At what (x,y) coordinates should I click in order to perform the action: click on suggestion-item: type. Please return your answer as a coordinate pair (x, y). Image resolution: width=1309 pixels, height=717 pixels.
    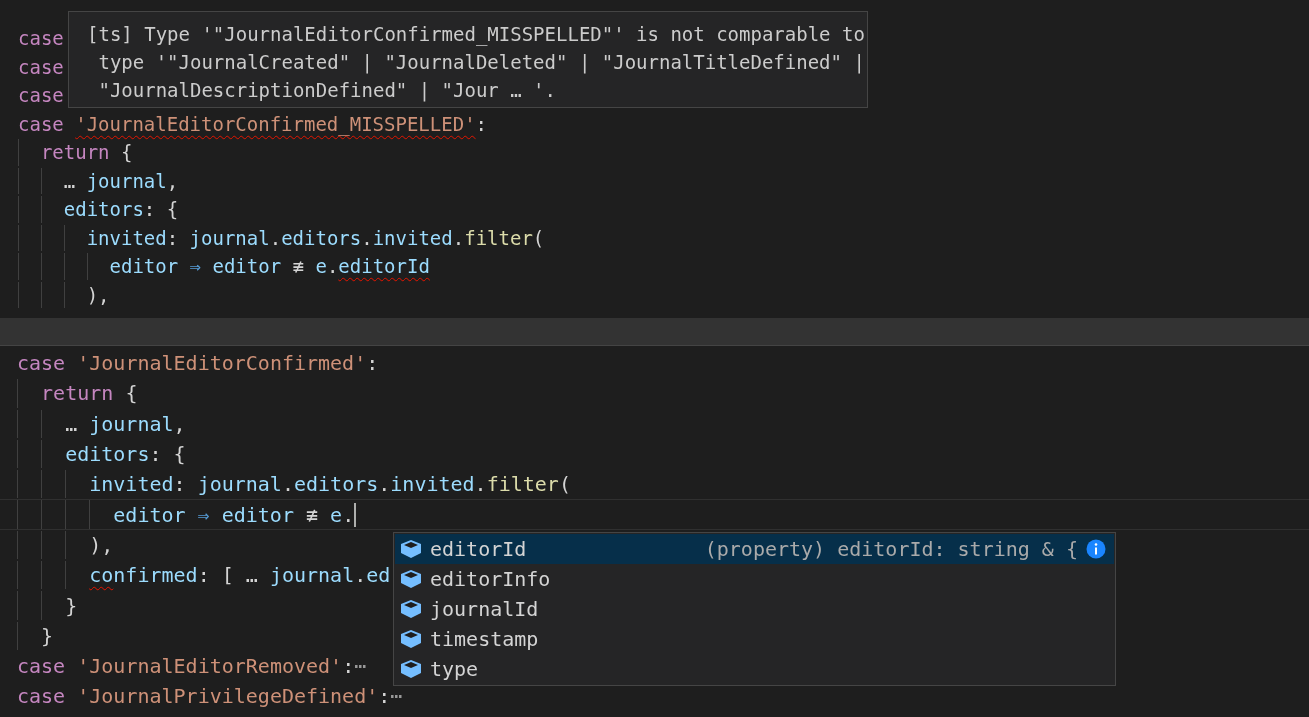
    Looking at the image, I should click on (768, 669).